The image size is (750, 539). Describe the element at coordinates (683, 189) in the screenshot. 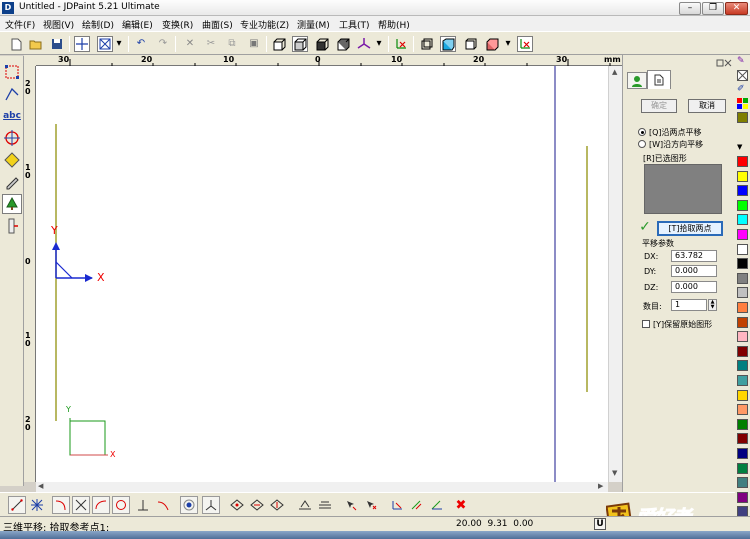

I see `selected-shapes-preview` at that location.